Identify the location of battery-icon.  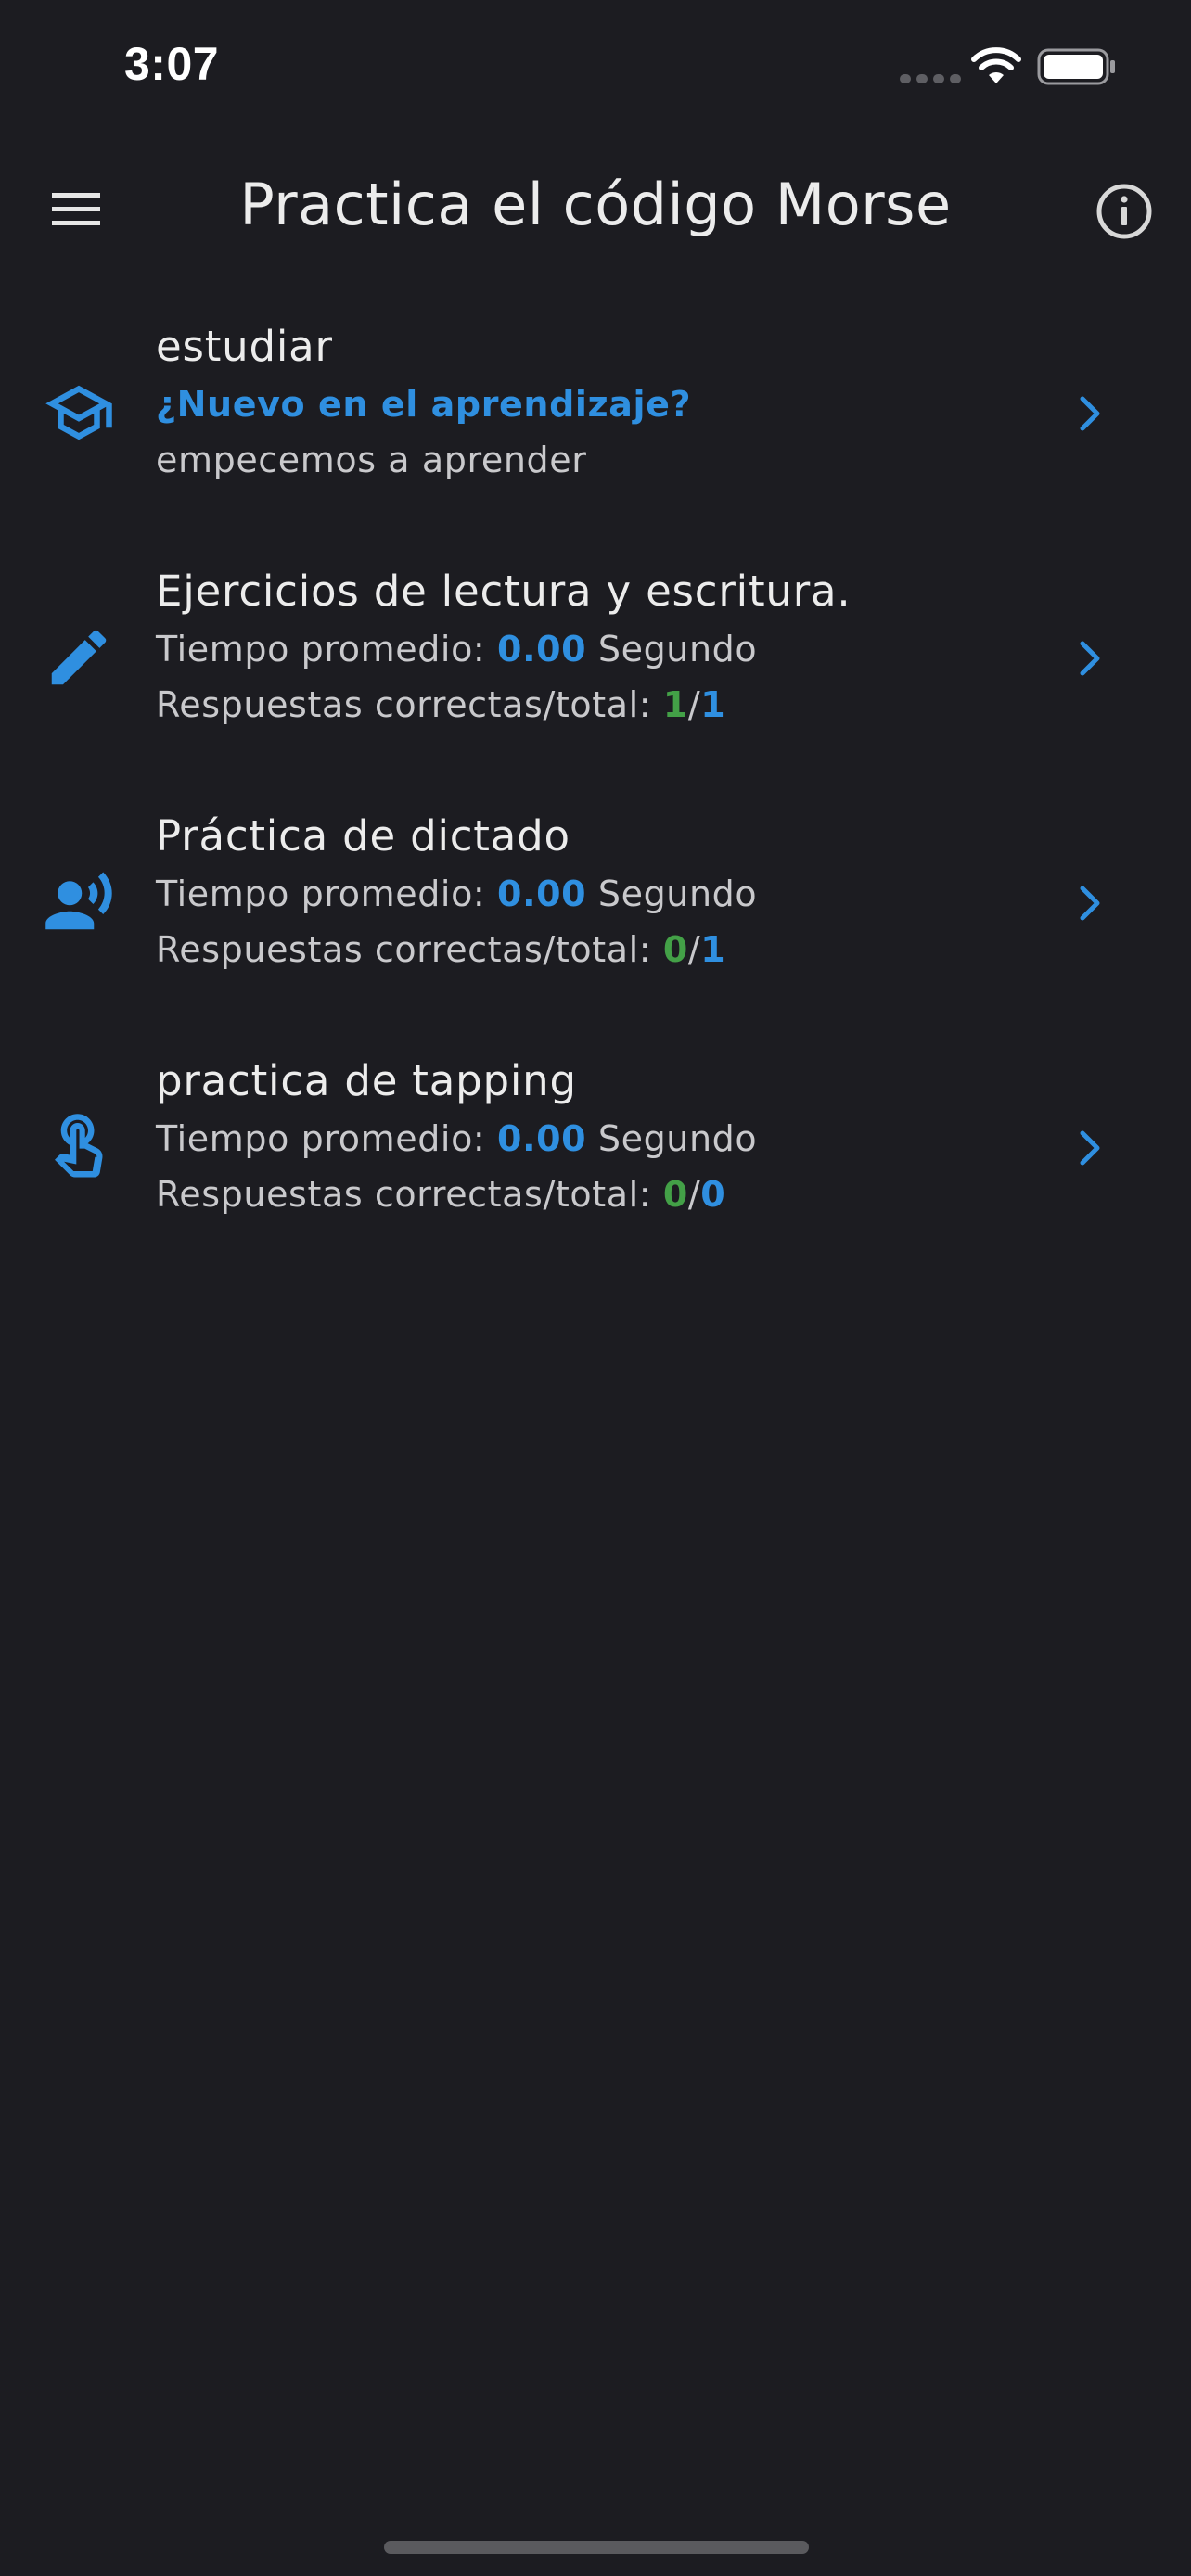
(1076, 66).